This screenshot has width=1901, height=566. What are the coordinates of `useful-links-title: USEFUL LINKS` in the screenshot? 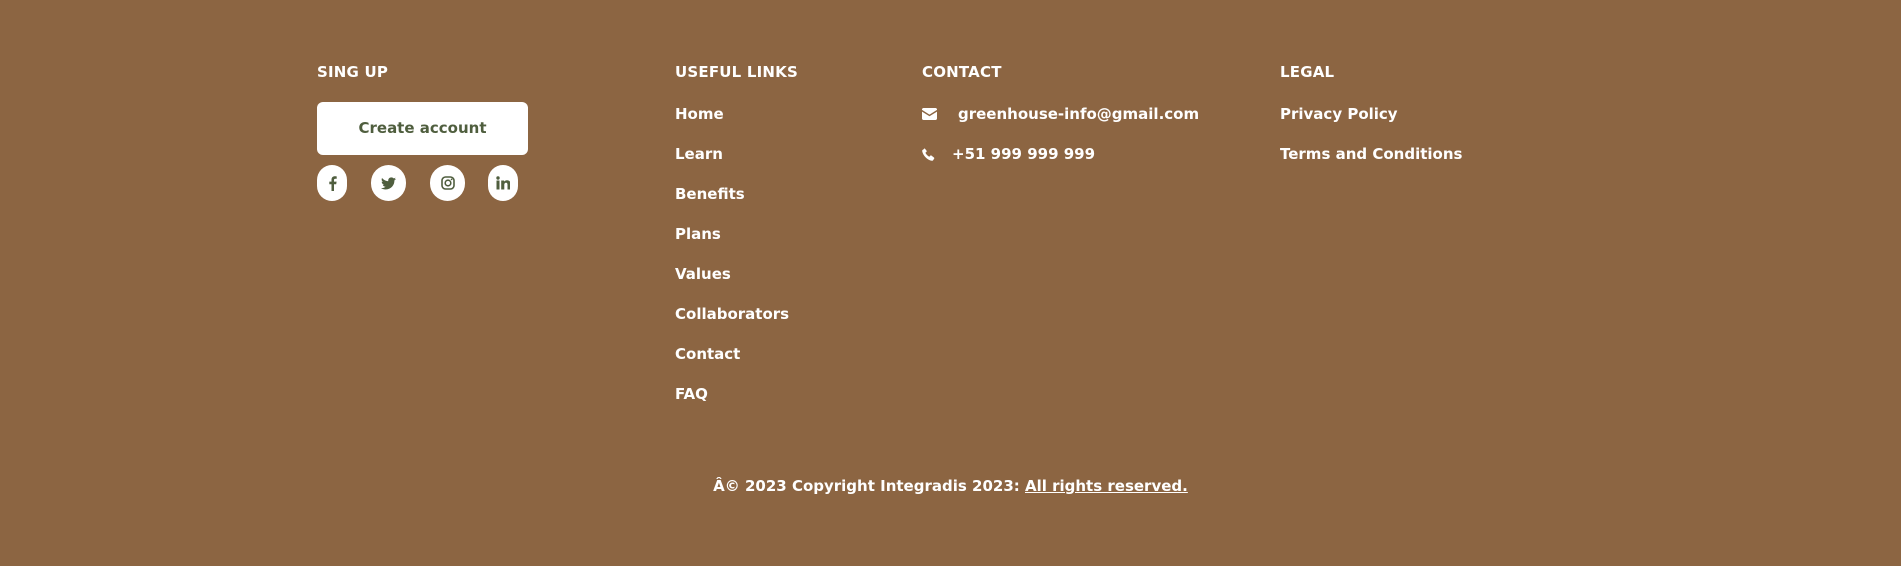 It's located at (736, 72).